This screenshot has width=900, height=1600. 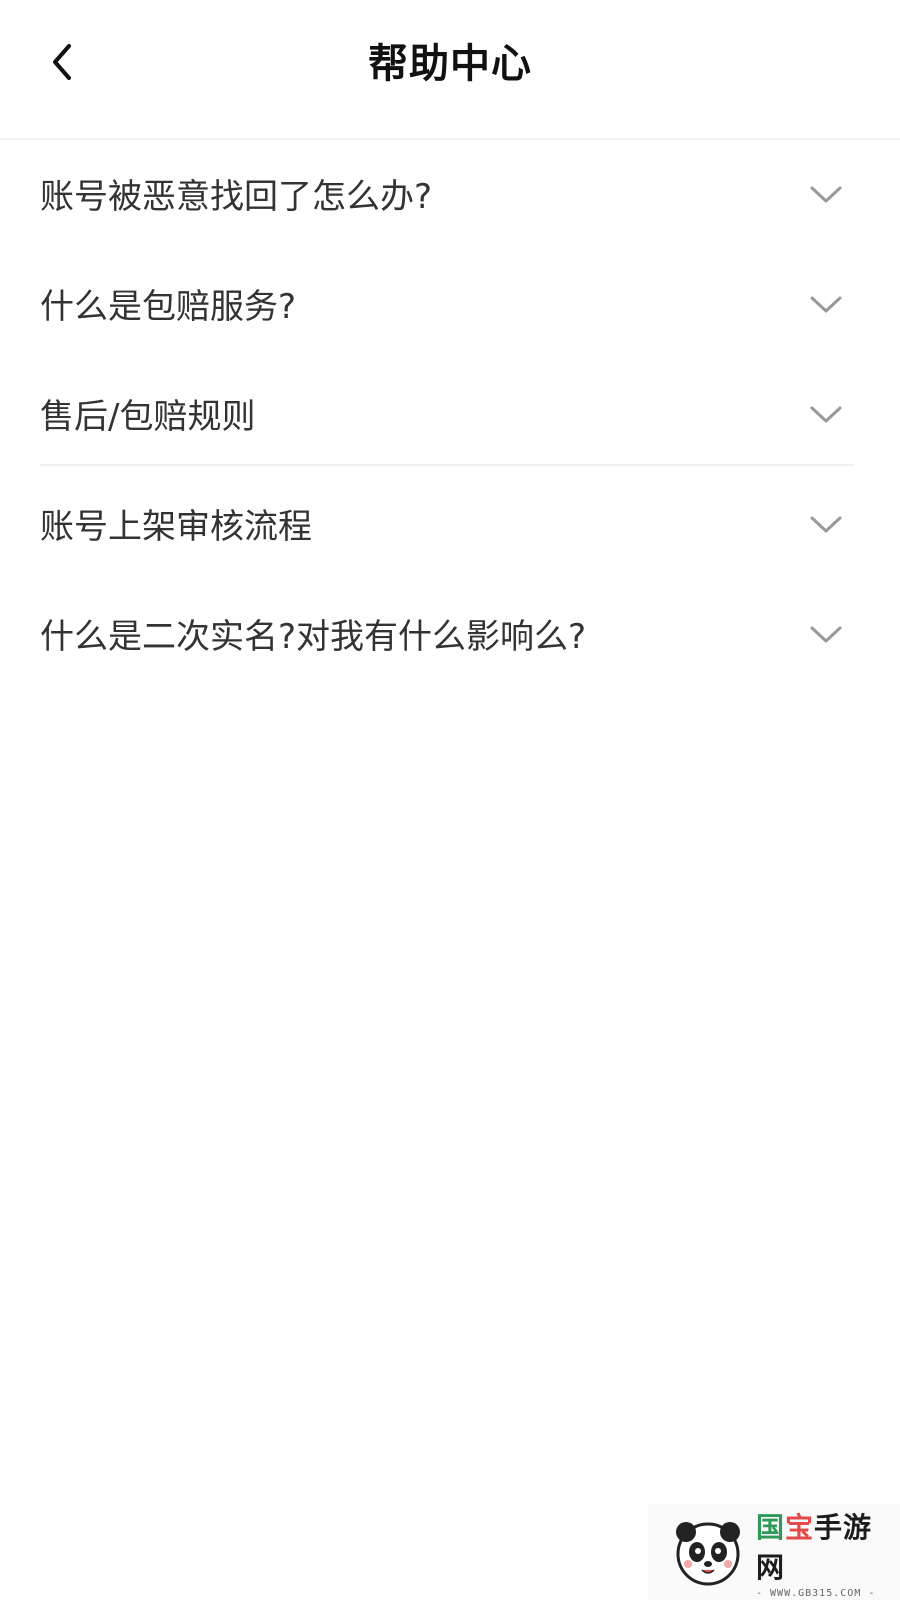 I want to click on faq-item: 什么是二次实名?对我有什么影响么?, so click(x=450, y=637).